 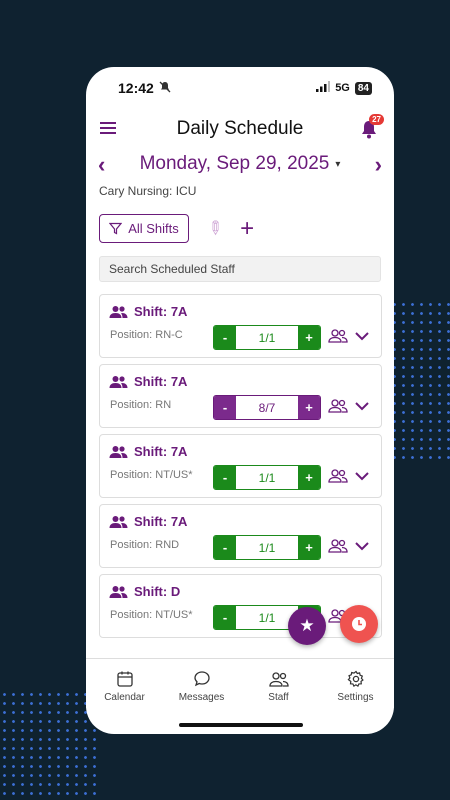 What do you see at coordinates (214, 229) in the screenshot?
I see `edit-pencil-icon: ✎` at bounding box center [214, 229].